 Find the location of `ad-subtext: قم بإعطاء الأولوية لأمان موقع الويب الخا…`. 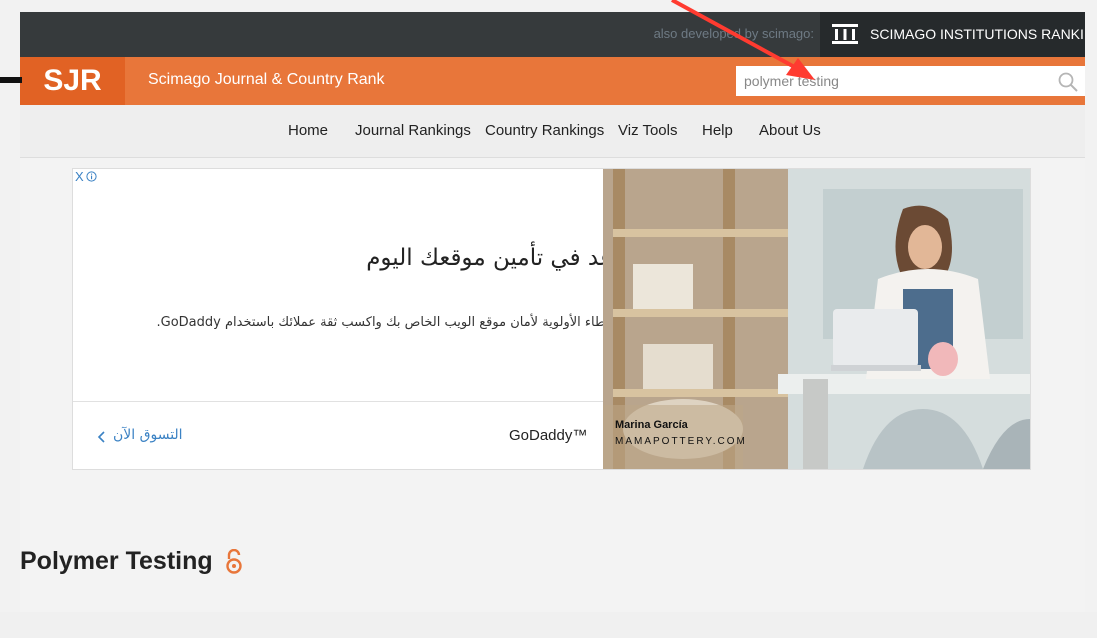

ad-subtext: قم بإعطاء الأولوية لأمان موقع الويب الخا… is located at coordinates (398, 322).